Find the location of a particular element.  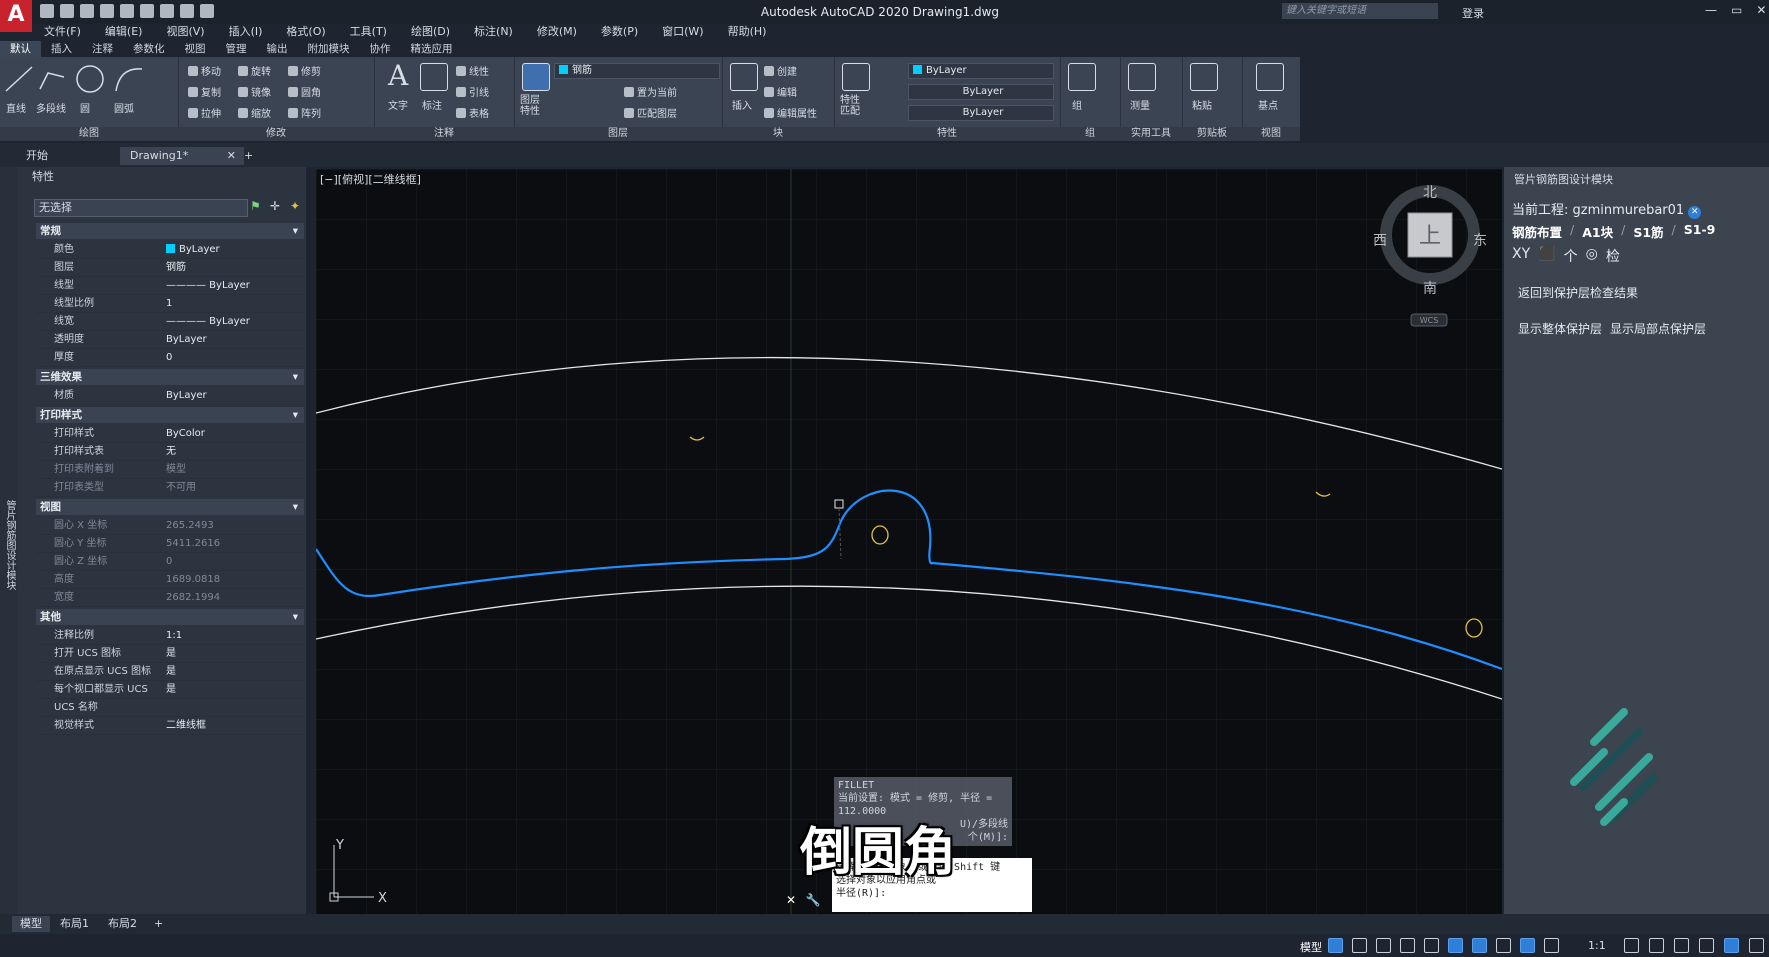

pickadd-icon: ✦ is located at coordinates (295, 206).